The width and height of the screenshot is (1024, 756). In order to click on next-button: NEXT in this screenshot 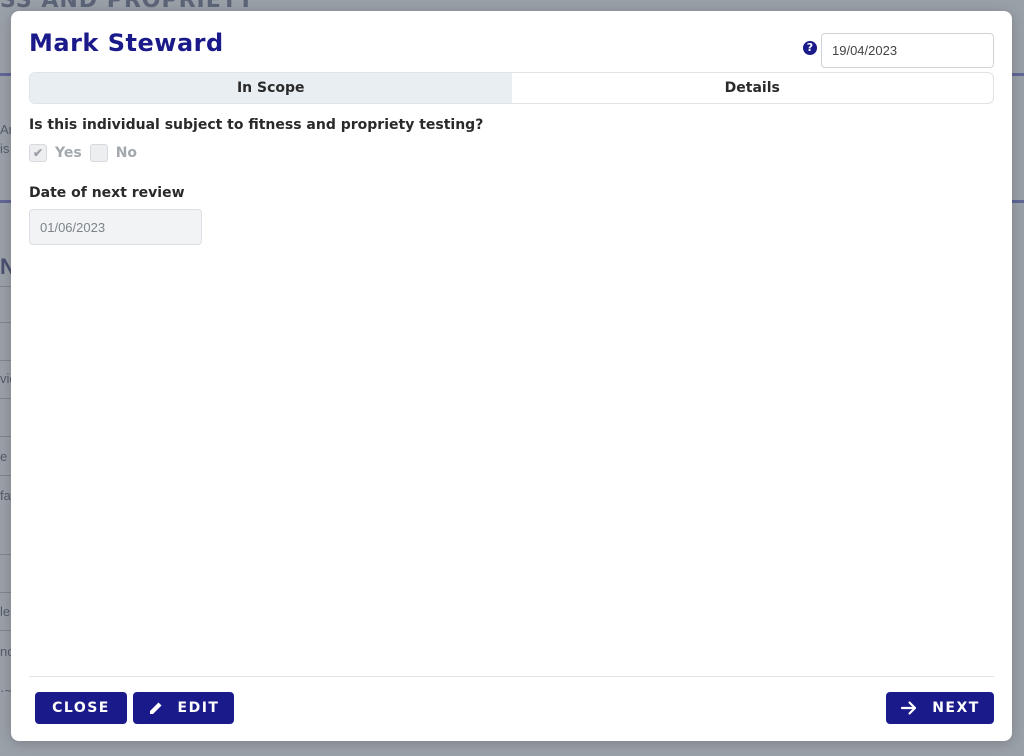, I will do `click(940, 708)`.